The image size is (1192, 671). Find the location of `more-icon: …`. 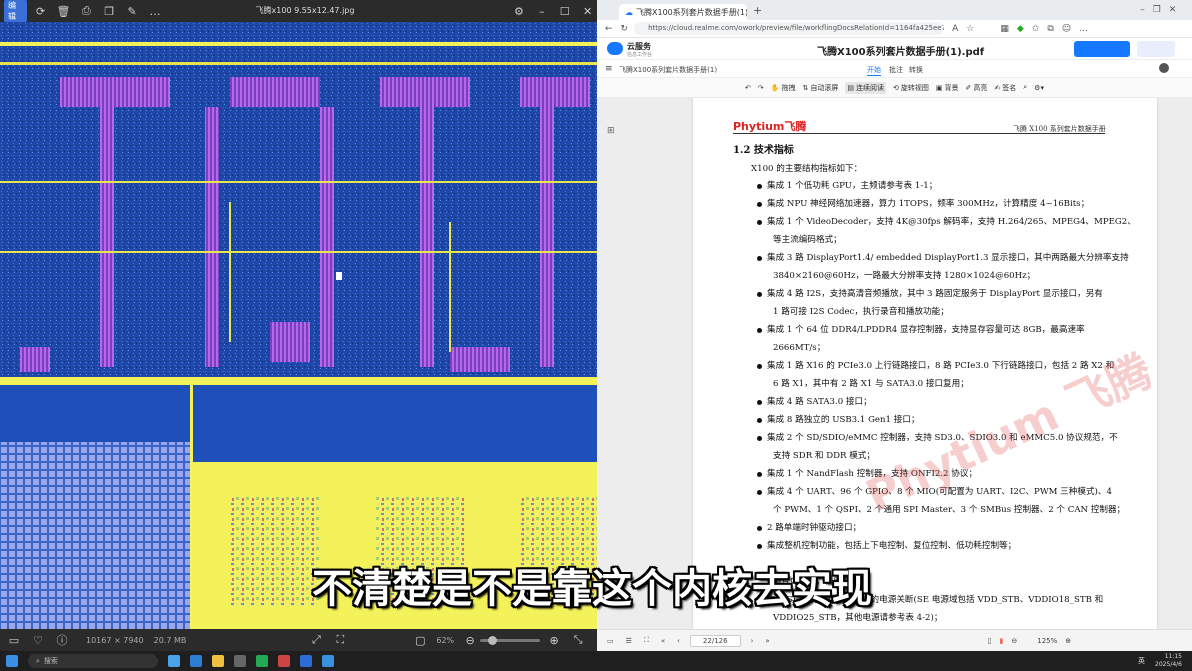

more-icon: … is located at coordinates (155, 11).